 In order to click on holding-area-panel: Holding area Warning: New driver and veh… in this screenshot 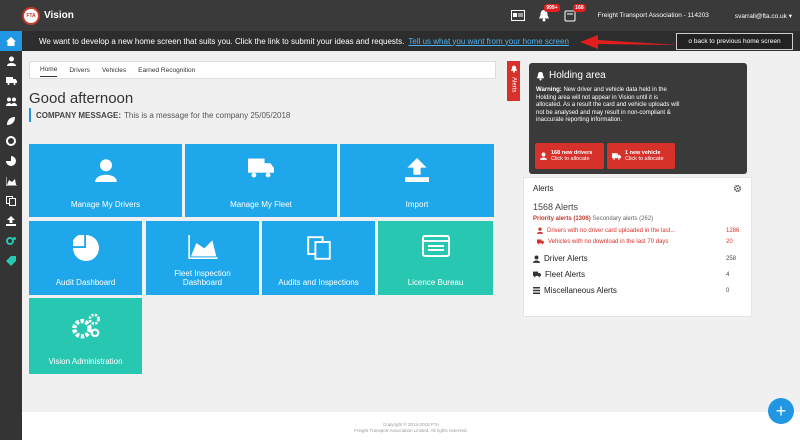, I will do `click(638, 118)`.